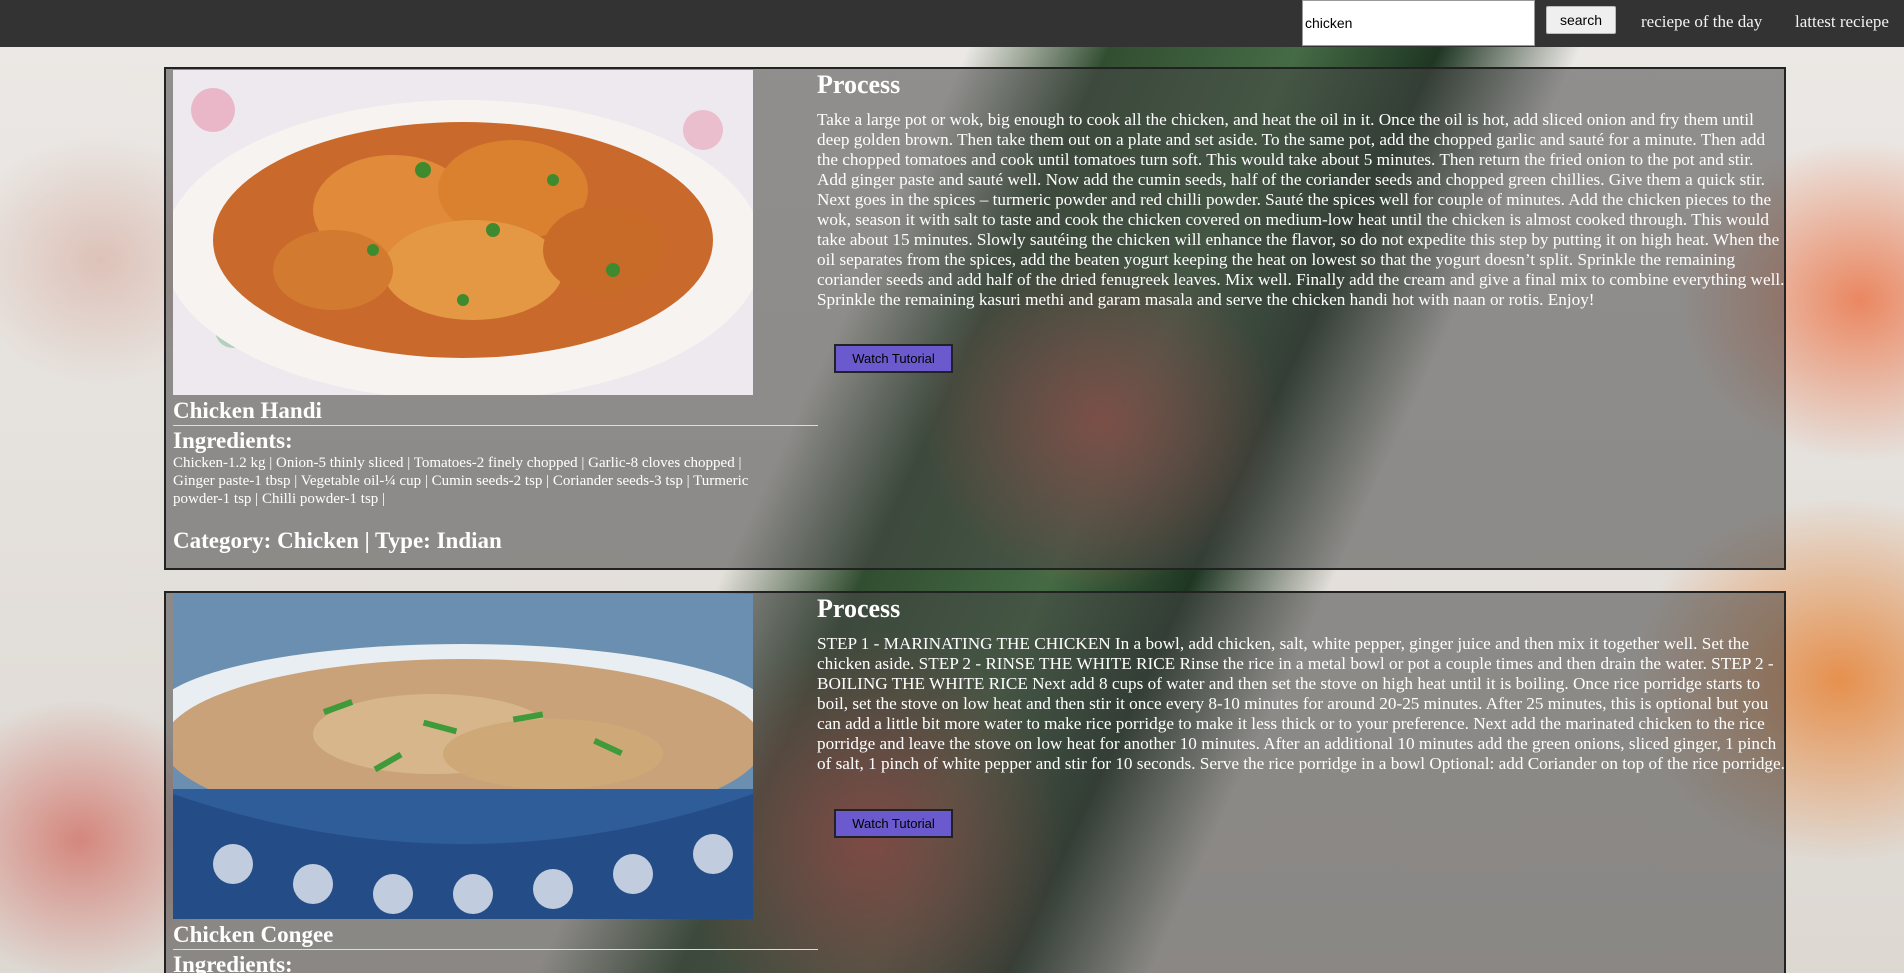 The image size is (1904, 973). I want to click on nav-link-recipe-of-the-day: reciepe of the day, so click(1701, 22).